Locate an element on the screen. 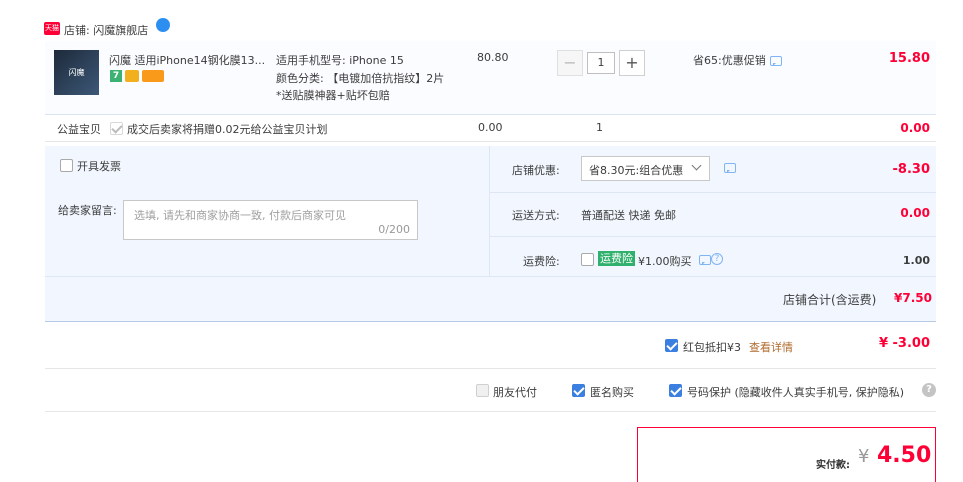  charity-checkbox is located at coordinates (116, 128).